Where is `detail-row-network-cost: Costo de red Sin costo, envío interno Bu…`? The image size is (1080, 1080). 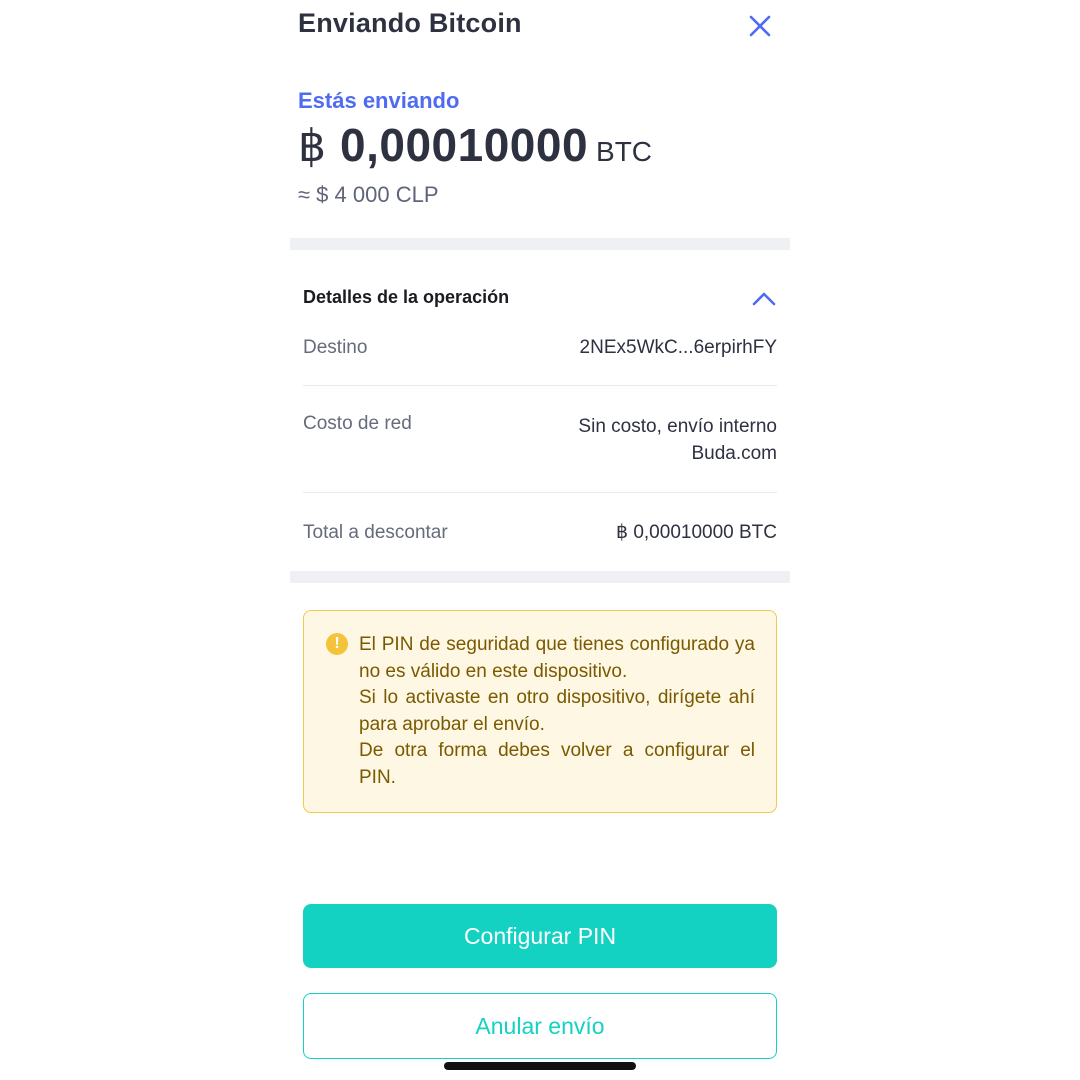
detail-row-network-cost: Costo de red Sin costo, envío interno Bu… is located at coordinates (540, 453).